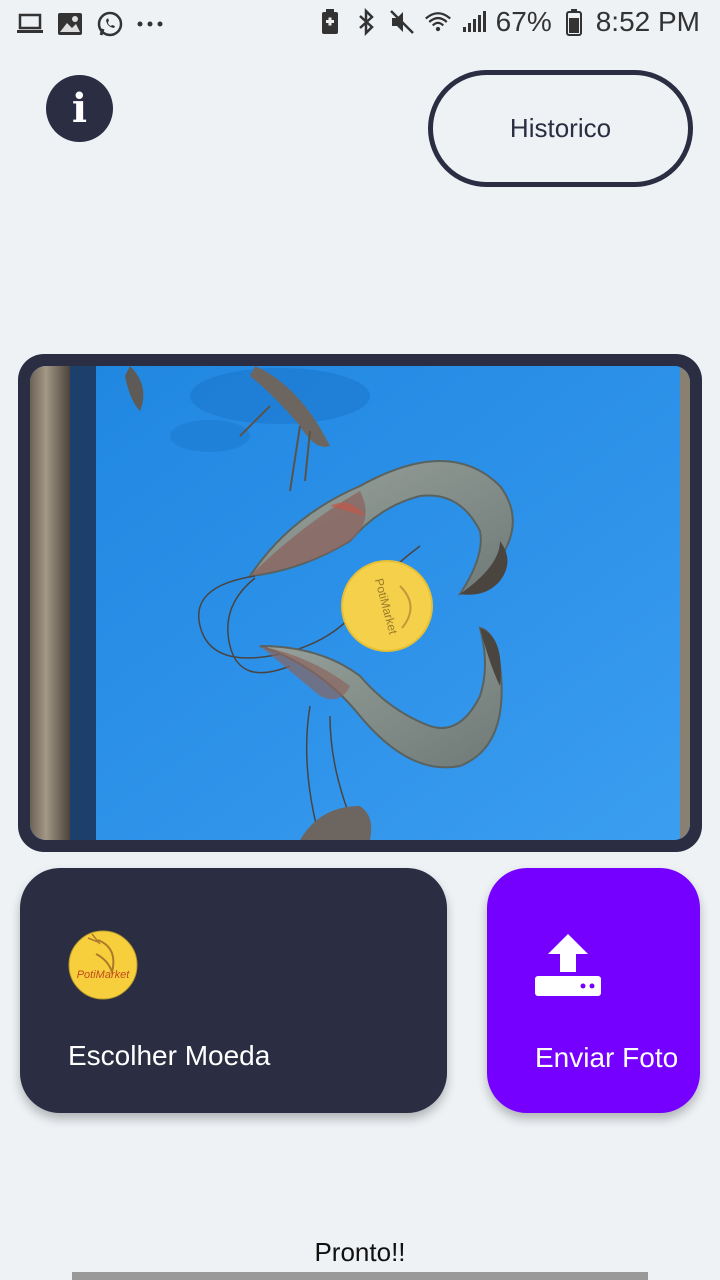 This screenshot has height=1280, width=720. Describe the element at coordinates (110, 24) in the screenshot. I see `whatsapp-icon` at that location.